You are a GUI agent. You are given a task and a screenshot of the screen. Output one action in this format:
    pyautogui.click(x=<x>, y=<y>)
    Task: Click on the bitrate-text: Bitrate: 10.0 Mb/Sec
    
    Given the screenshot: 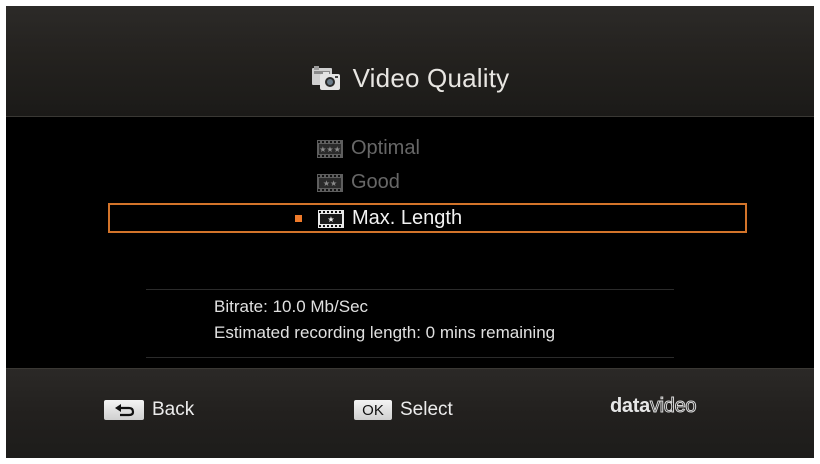 What is the action you would take?
    pyautogui.click(x=291, y=306)
    